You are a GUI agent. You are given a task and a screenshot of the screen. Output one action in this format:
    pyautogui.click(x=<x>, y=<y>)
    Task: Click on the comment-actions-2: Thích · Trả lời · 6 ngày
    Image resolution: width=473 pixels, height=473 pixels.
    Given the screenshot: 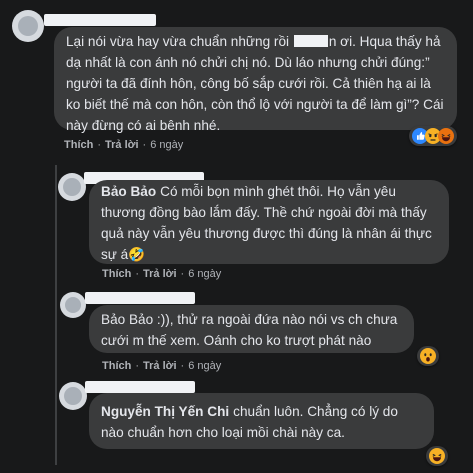 What is the action you would take?
    pyautogui.click(x=162, y=274)
    